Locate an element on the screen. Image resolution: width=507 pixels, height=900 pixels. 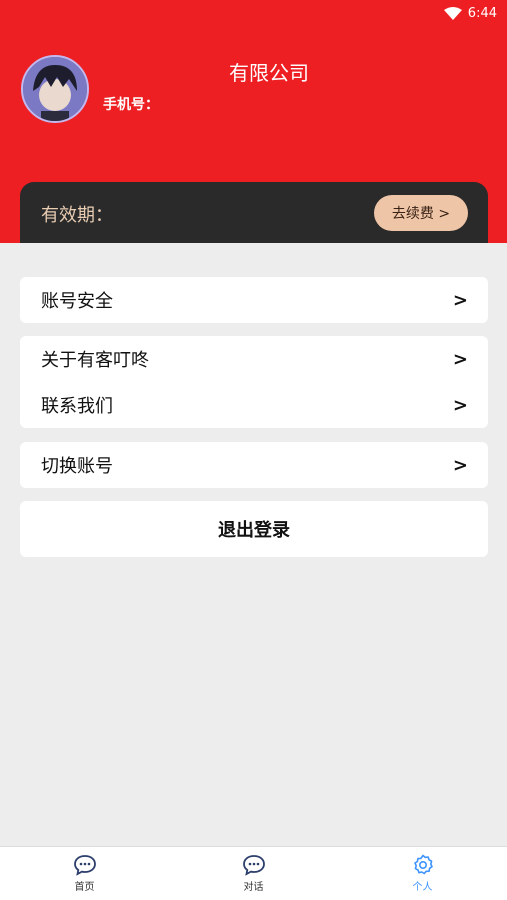
menu-group-info: 关于有客叮咚 > 联系我们 > is located at coordinates (254, 382).